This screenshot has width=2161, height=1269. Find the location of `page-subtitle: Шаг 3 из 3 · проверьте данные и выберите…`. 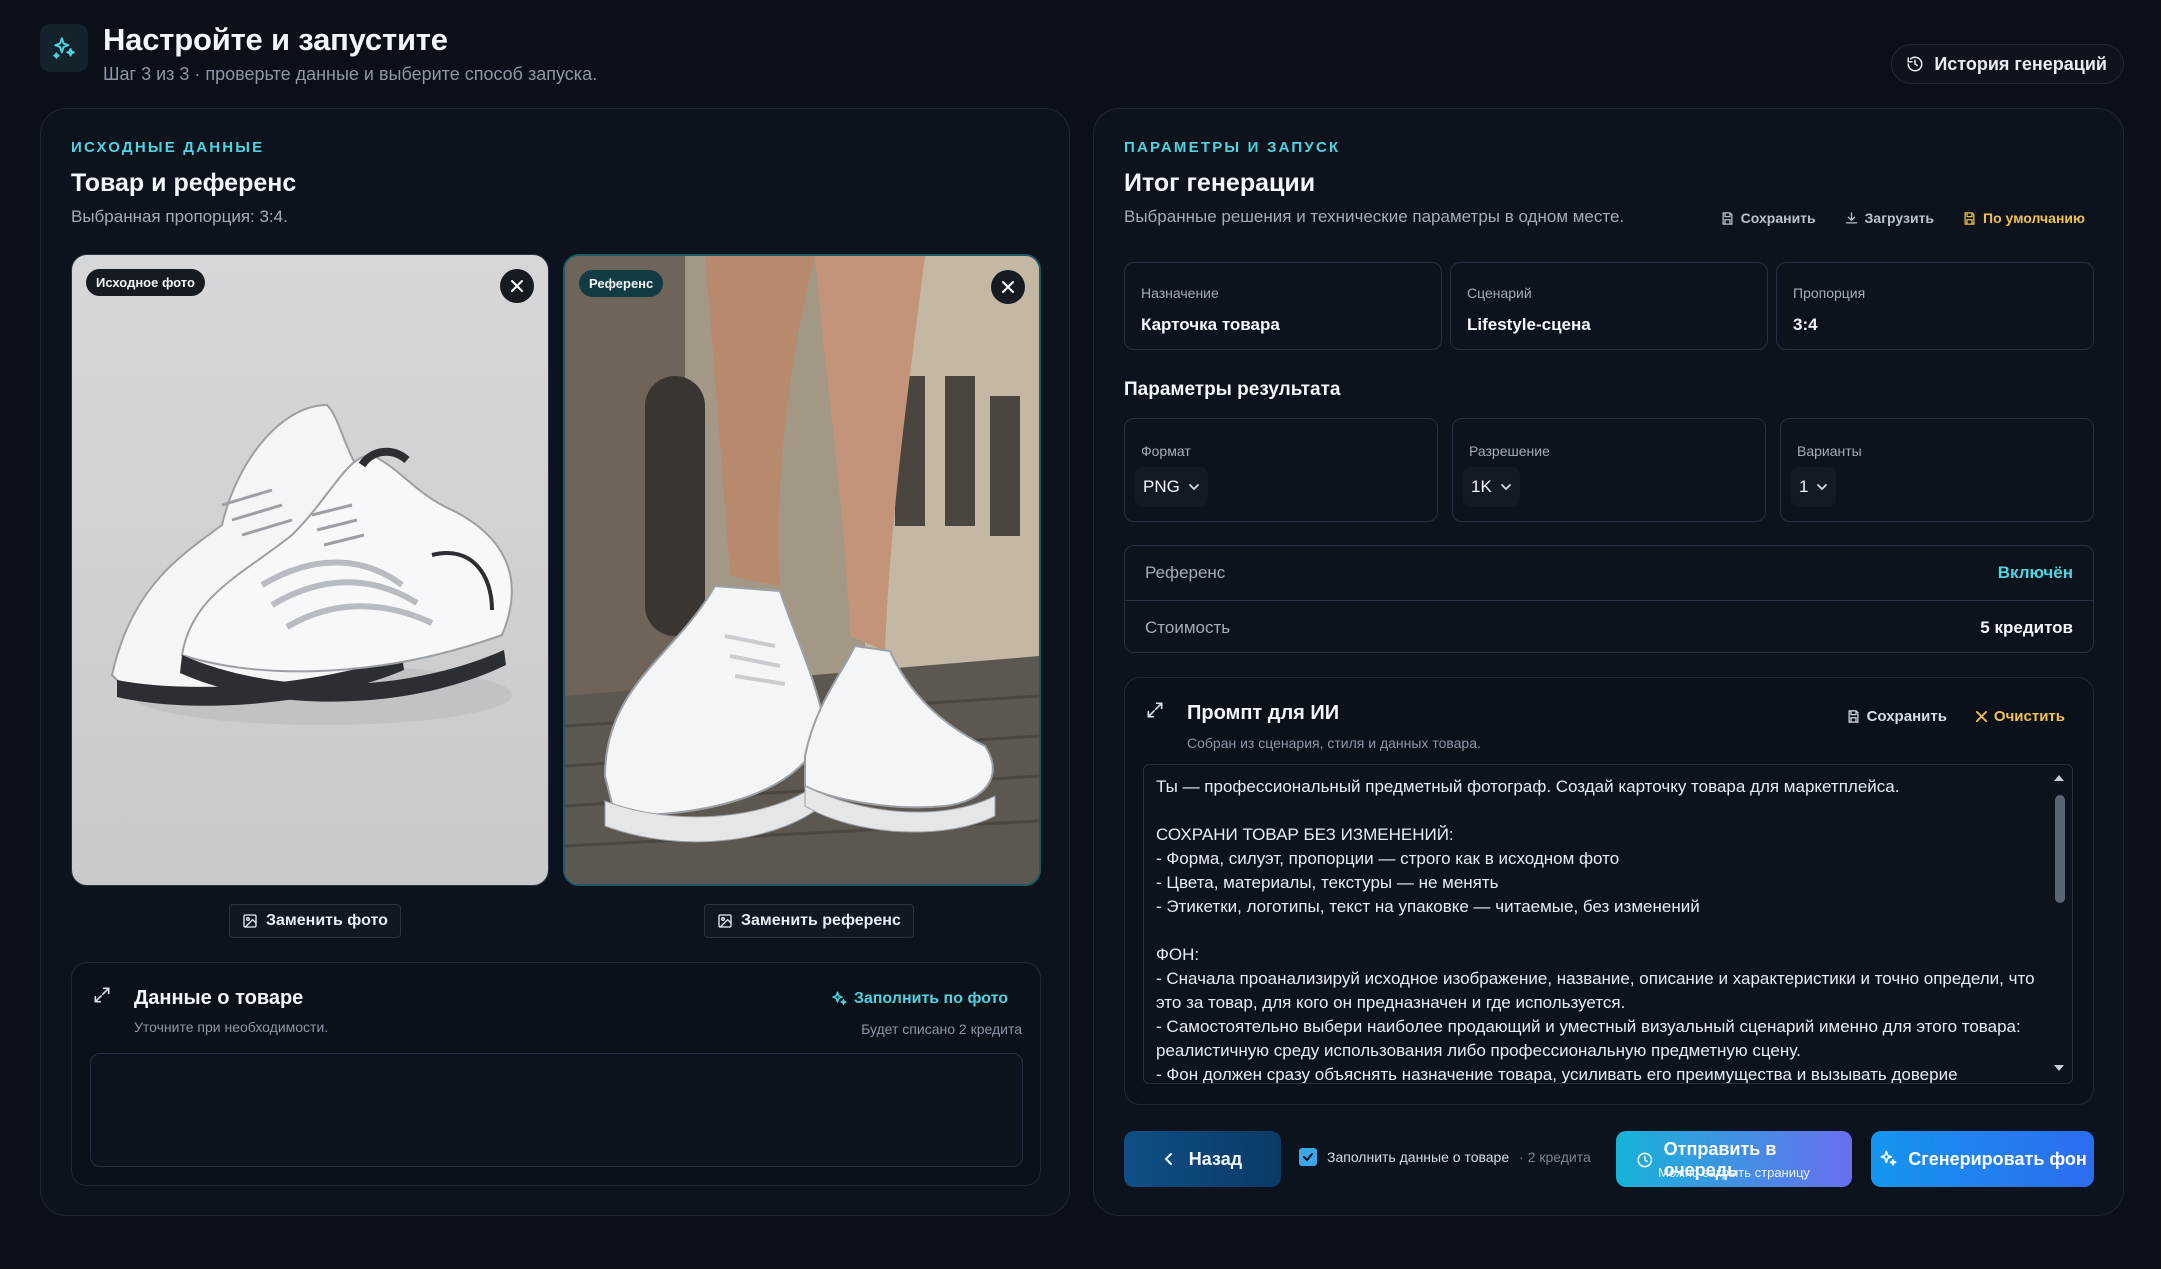

page-subtitle: Шаг 3 из 3 · проверьте данные и выберите… is located at coordinates (350, 74).